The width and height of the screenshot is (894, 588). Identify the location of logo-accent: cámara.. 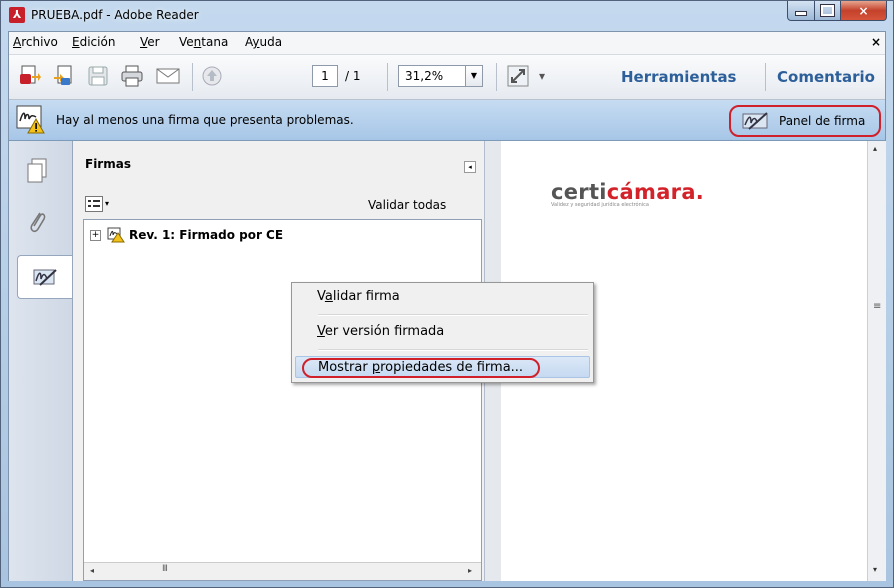
(655, 192).